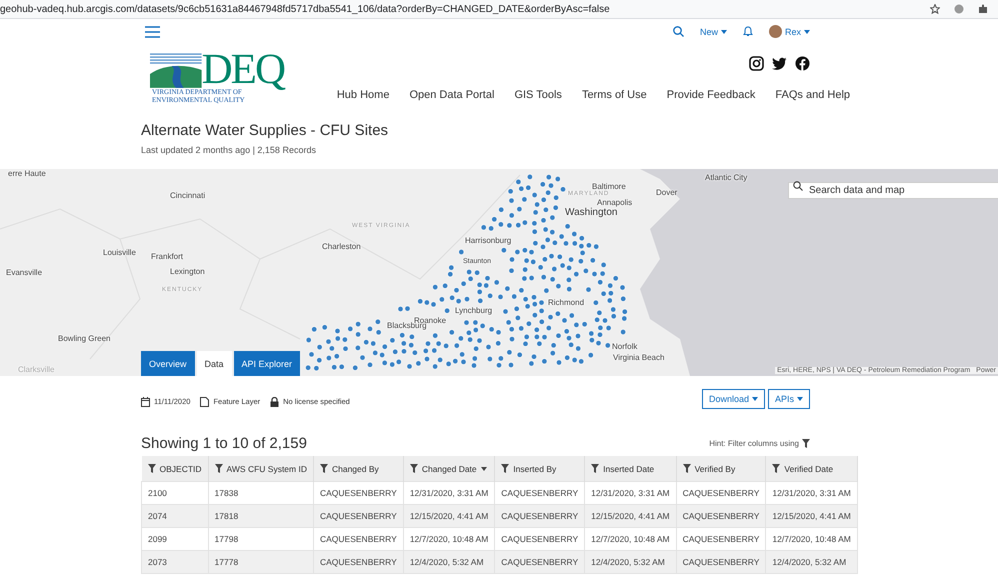 The width and height of the screenshot is (998, 581). Describe the element at coordinates (678, 31) in the screenshot. I see `search-icon` at that location.